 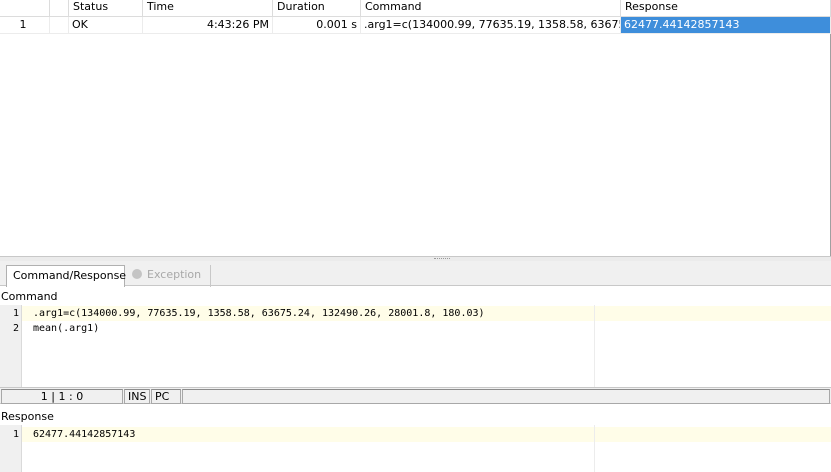 What do you see at coordinates (106, 25) in the screenshot?
I see `status-cell: OK` at bounding box center [106, 25].